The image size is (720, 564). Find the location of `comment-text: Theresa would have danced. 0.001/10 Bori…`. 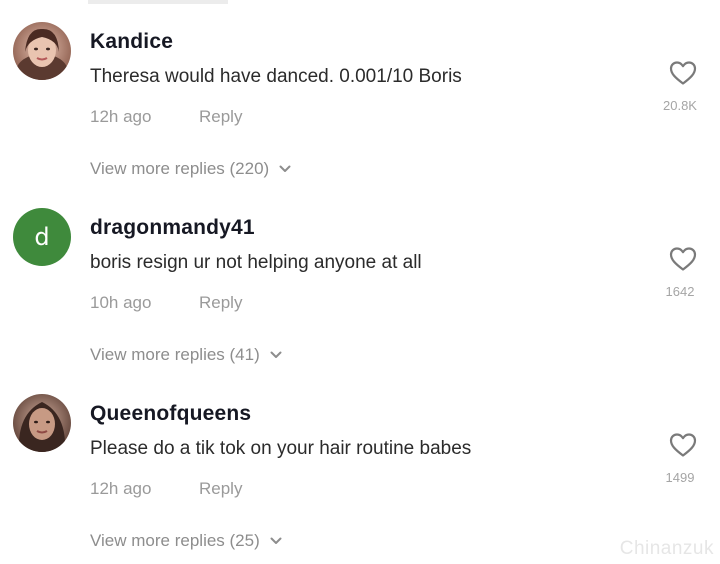

comment-text: Theresa would have danced. 0.001/10 Bori… is located at coordinates (276, 76).